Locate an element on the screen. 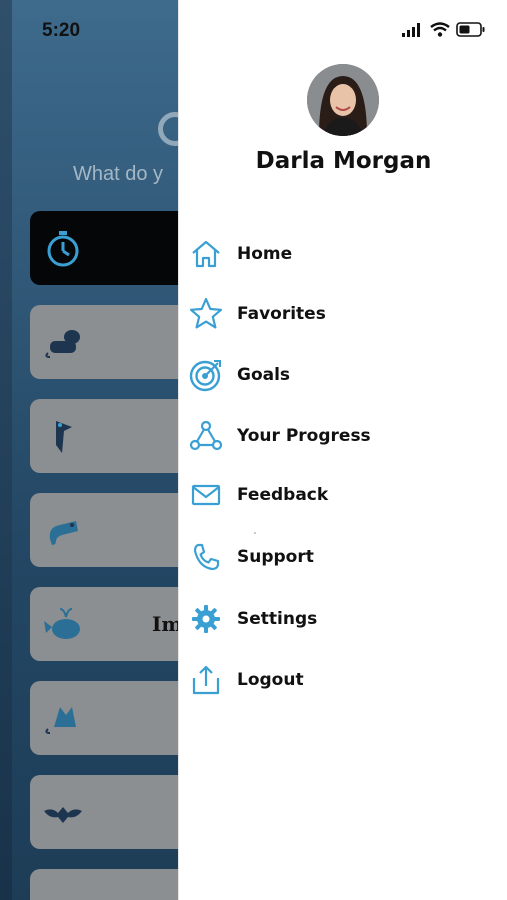 The width and height of the screenshot is (507, 900). logout-icon is located at coordinates (206, 680).